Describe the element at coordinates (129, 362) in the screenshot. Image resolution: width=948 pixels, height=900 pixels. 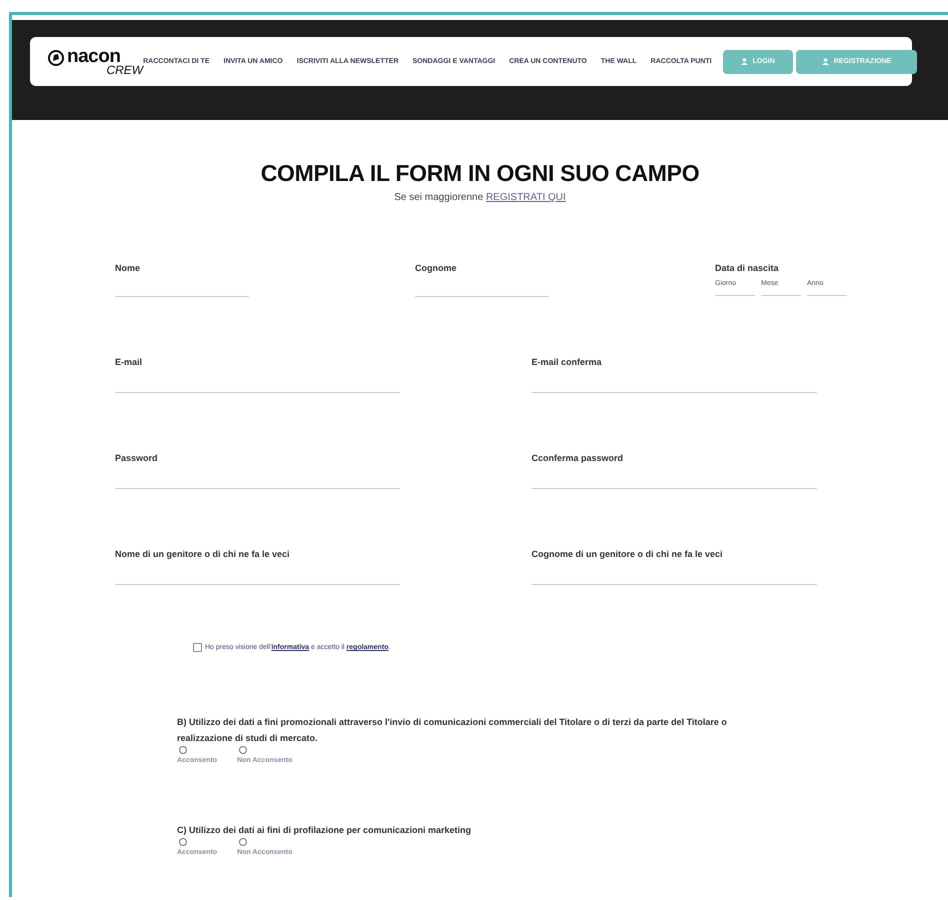
I see `field-label: E-mail` at that location.